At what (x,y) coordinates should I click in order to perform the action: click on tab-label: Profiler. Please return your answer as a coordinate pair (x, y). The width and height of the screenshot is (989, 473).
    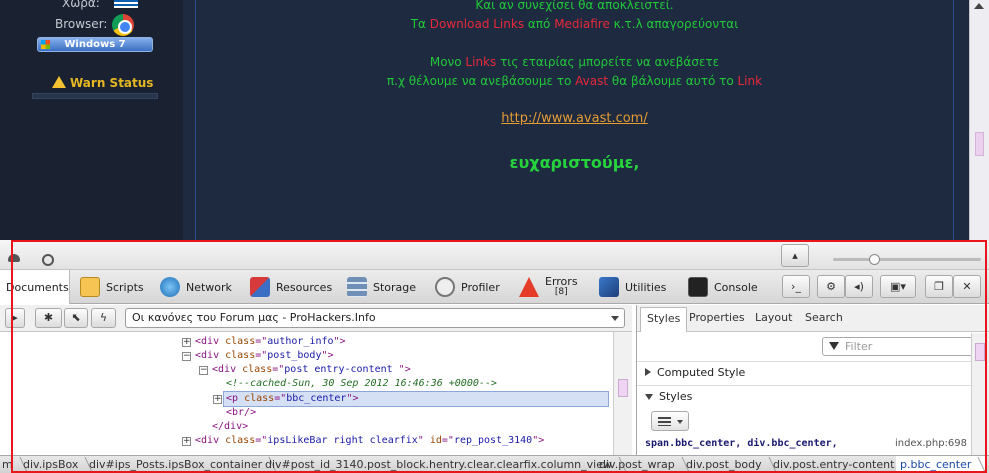
    Looking at the image, I should click on (480, 287).